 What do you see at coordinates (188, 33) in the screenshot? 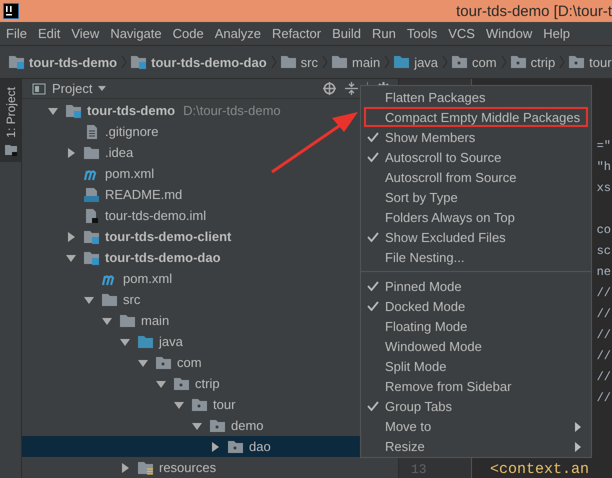
I see `menu-item: Code` at bounding box center [188, 33].